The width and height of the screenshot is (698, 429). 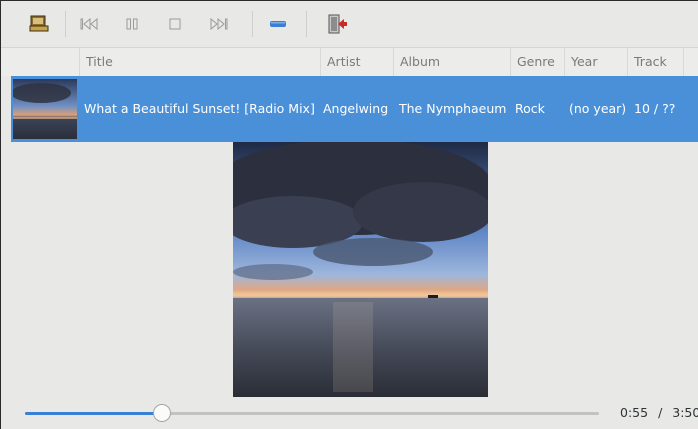 I want to click on track-genre: Rock, so click(x=530, y=108).